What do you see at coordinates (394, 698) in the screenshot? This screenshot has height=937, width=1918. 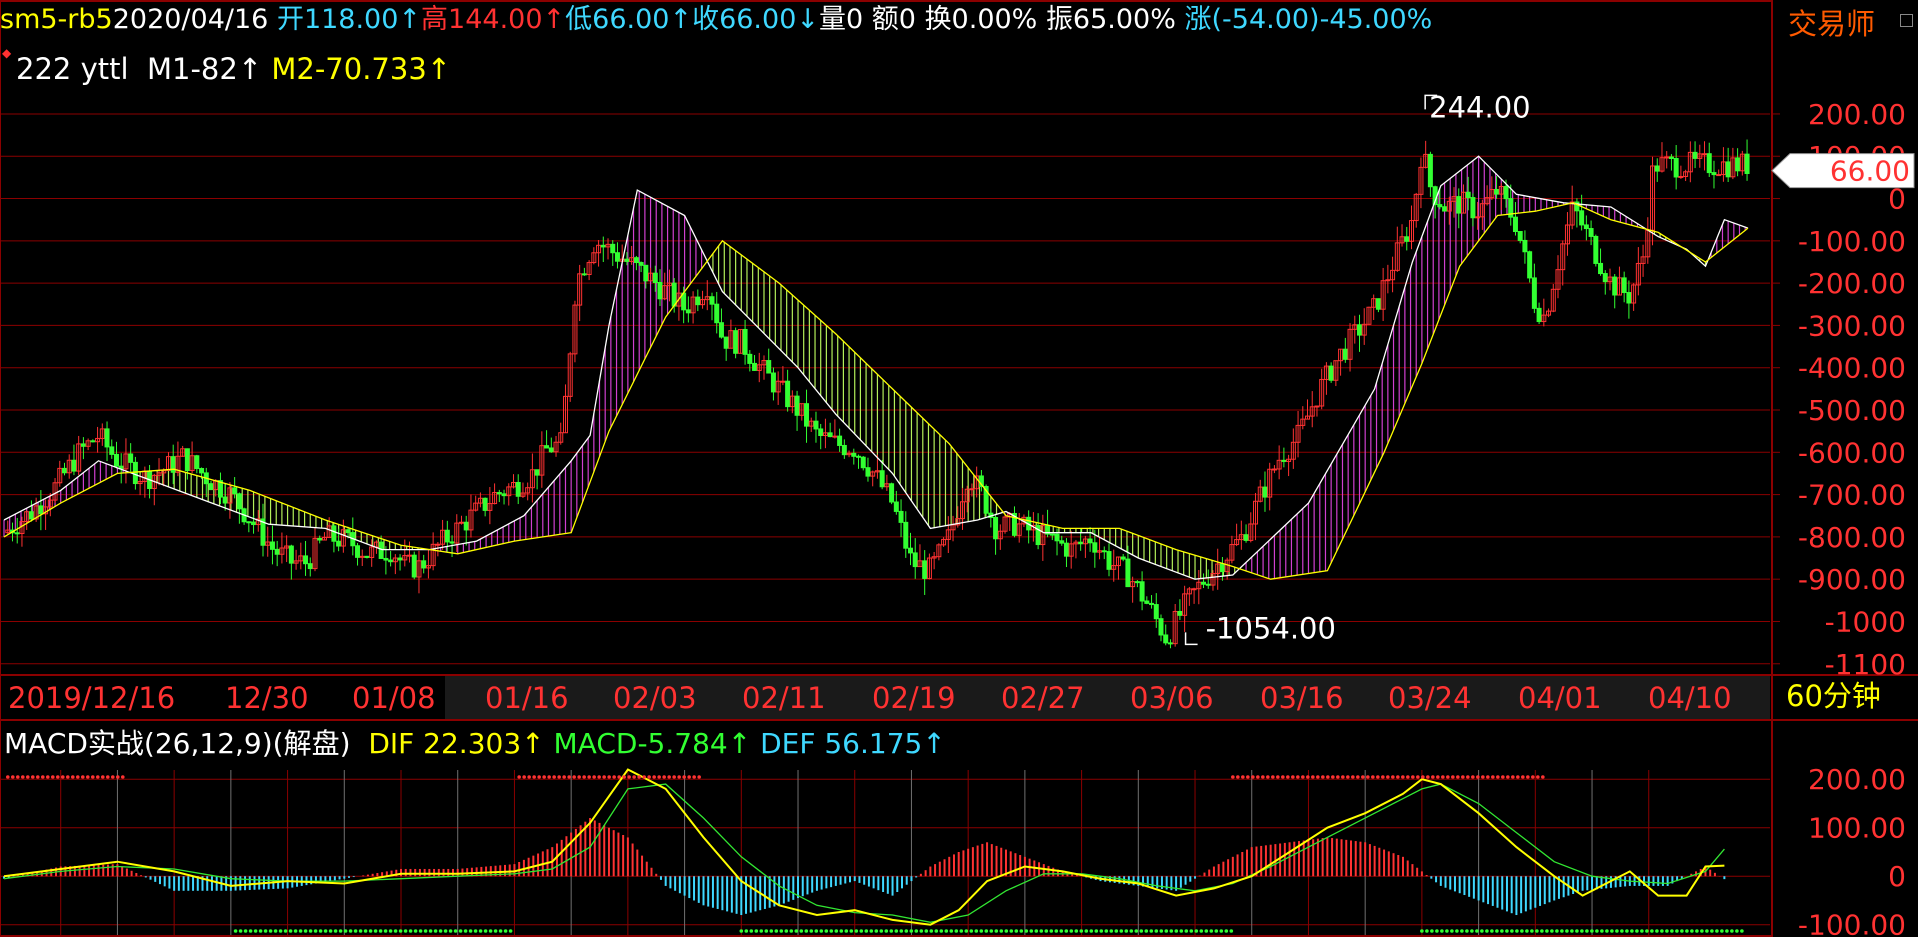 I see `date-label: 01/08` at bounding box center [394, 698].